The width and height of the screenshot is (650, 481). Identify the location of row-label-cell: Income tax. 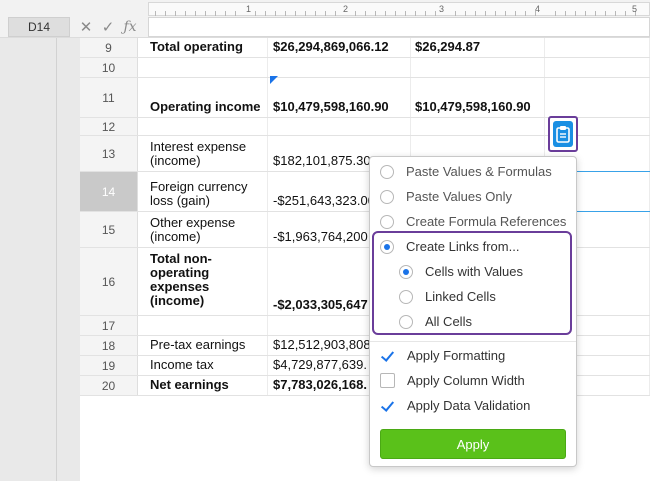
(207, 365).